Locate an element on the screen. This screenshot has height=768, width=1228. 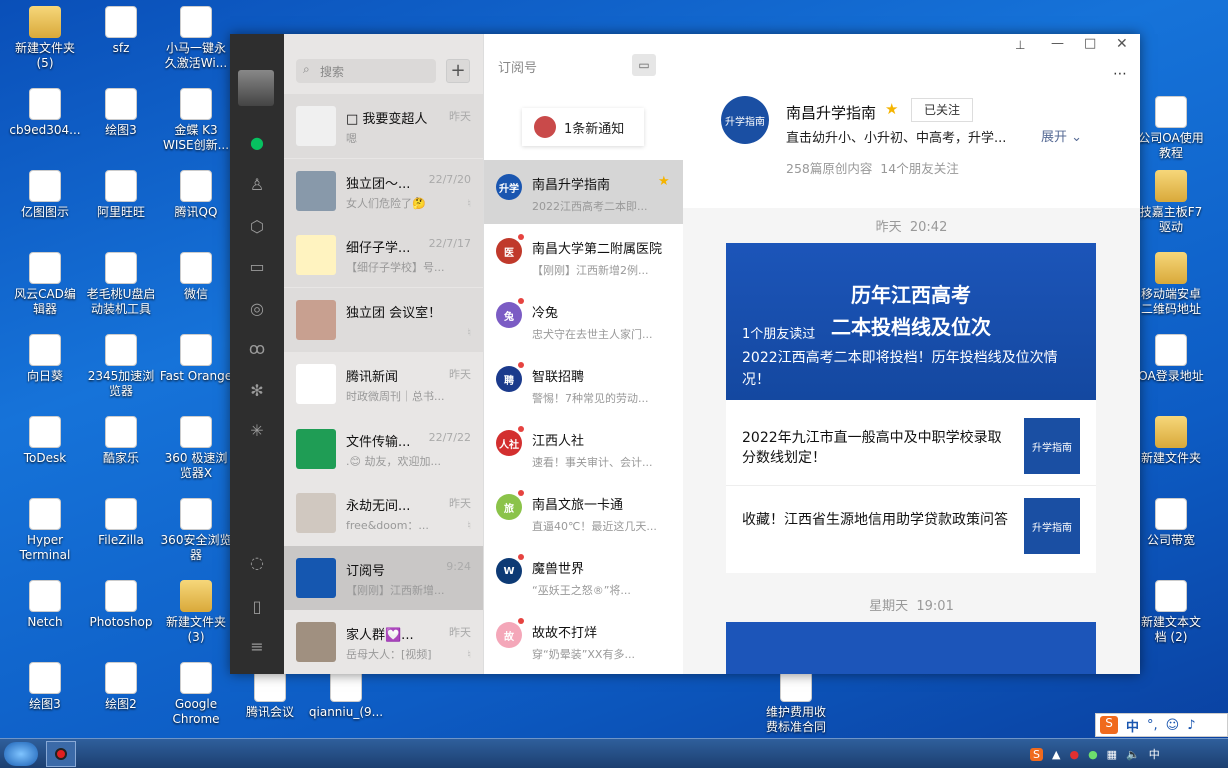
desktop-icon: 移动端安卓 二维码地址 is located at coordinates (1171, 284).